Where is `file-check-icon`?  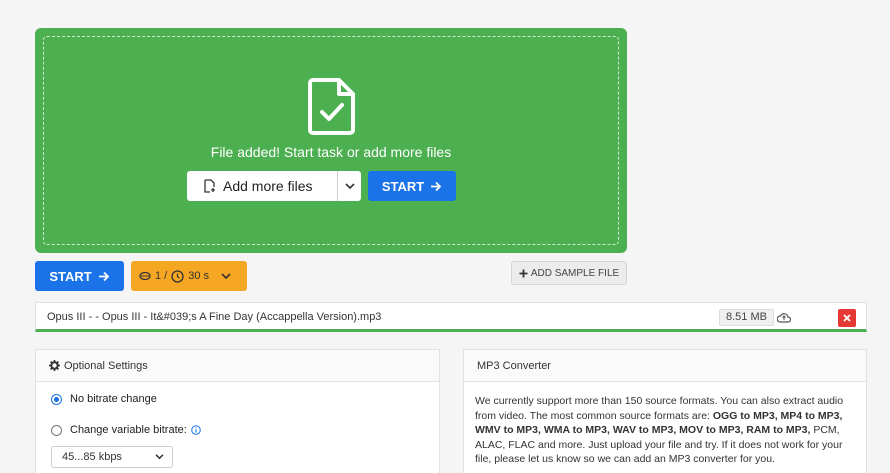
file-check-icon is located at coordinates (331, 106).